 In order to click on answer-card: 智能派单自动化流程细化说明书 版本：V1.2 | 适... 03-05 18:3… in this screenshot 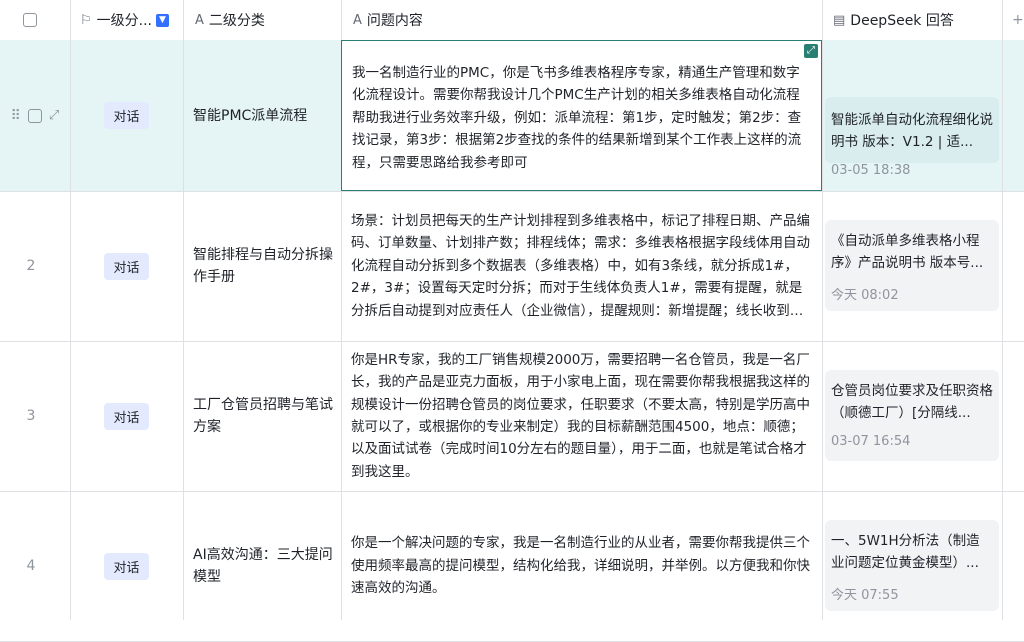, I will do `click(912, 137)`.